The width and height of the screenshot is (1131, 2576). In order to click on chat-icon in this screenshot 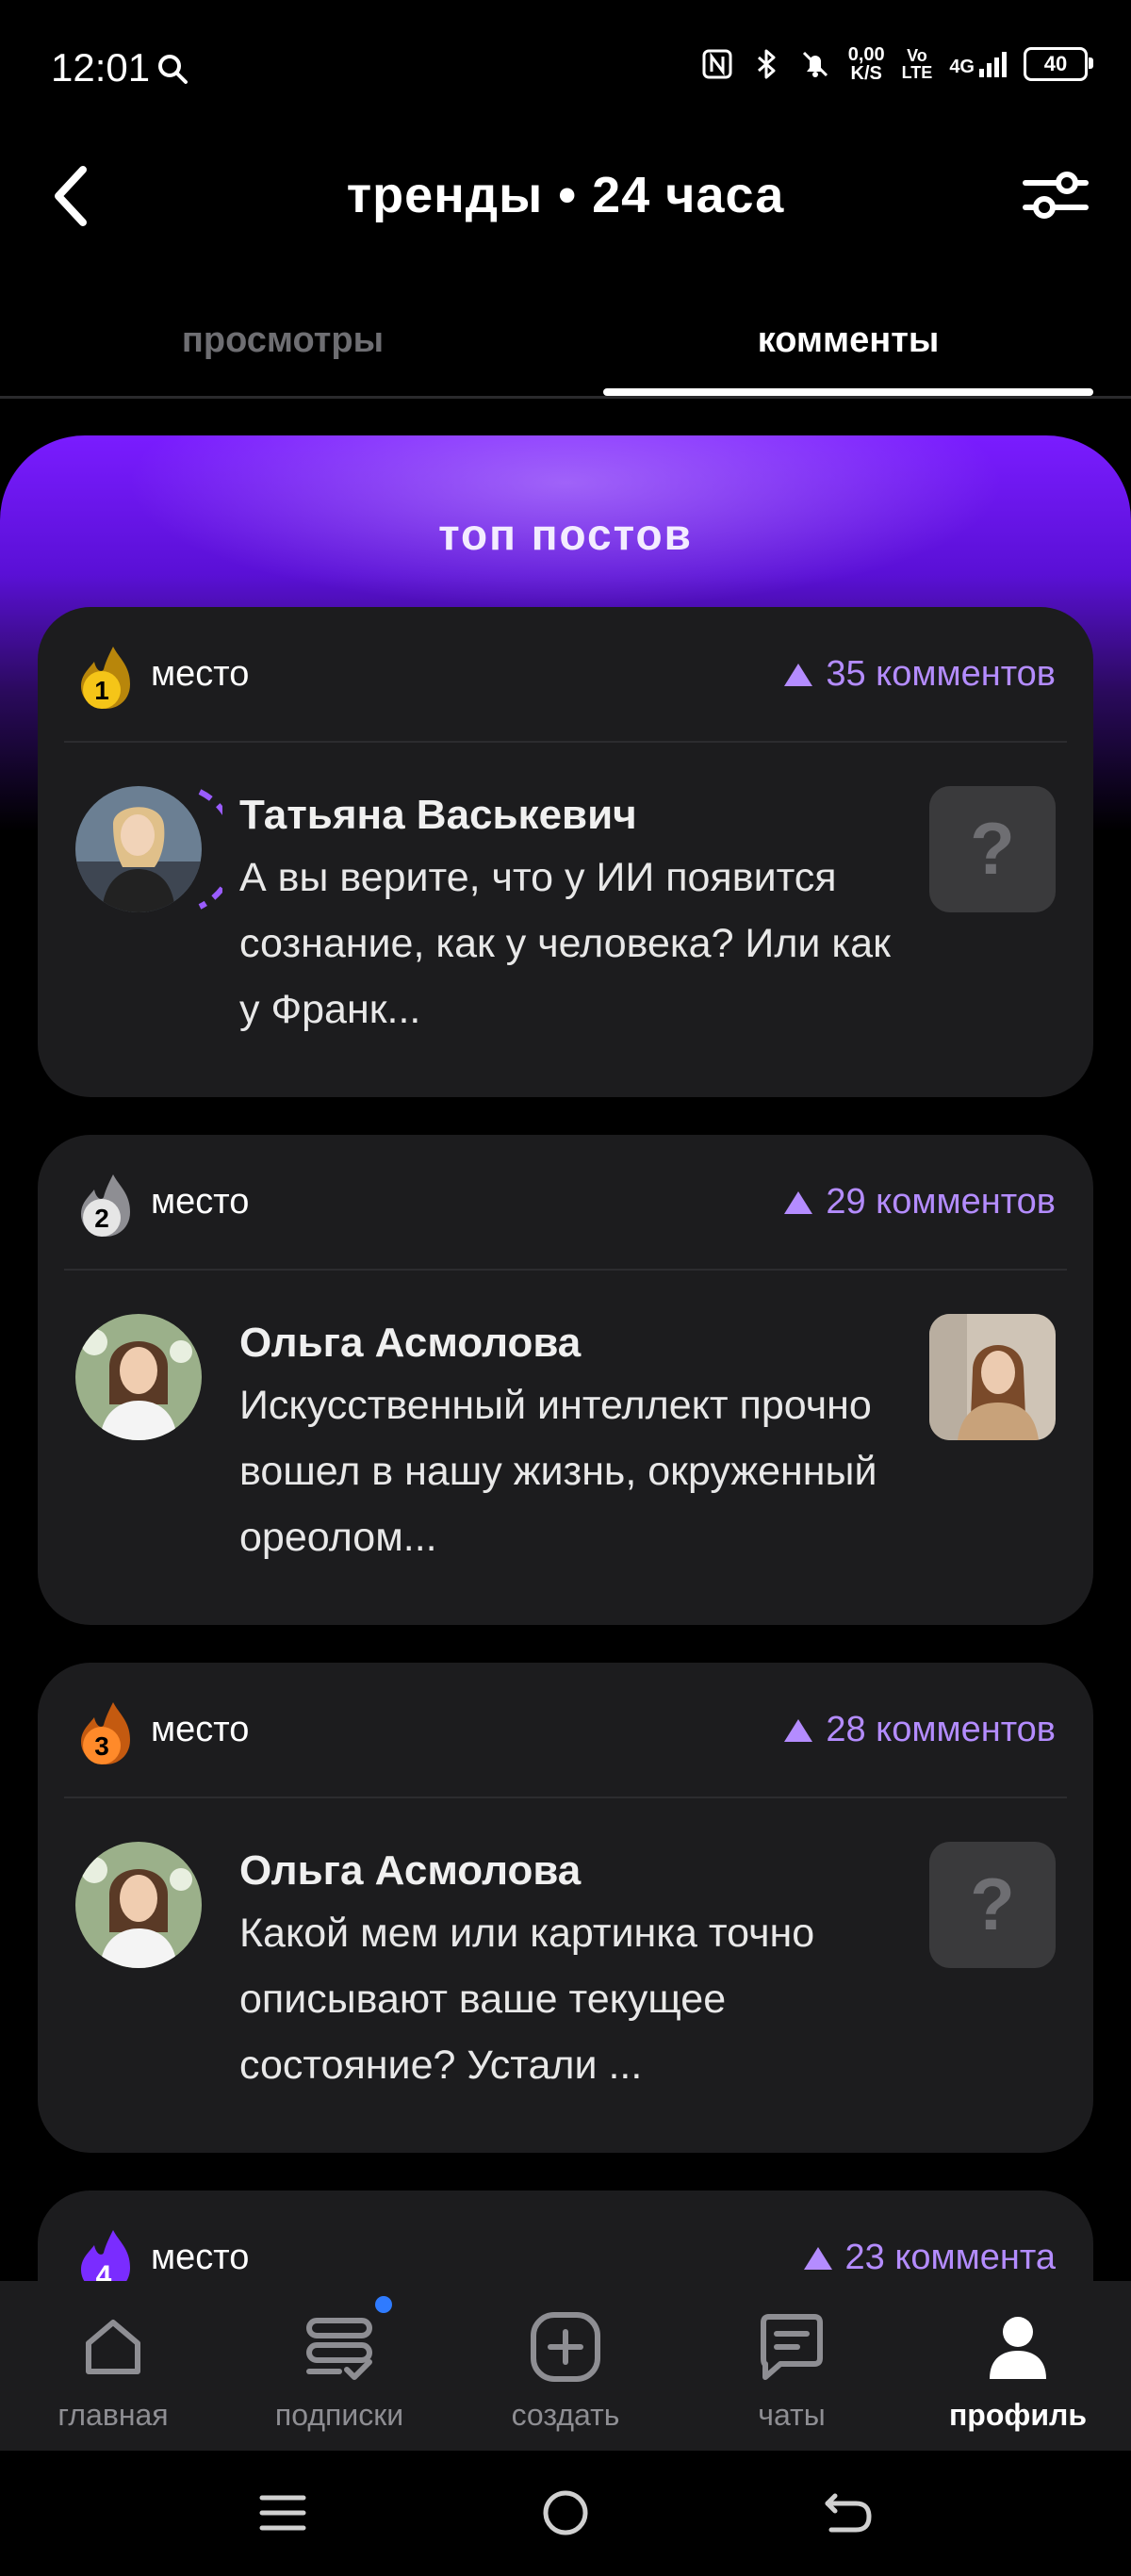, I will do `click(792, 2347)`.